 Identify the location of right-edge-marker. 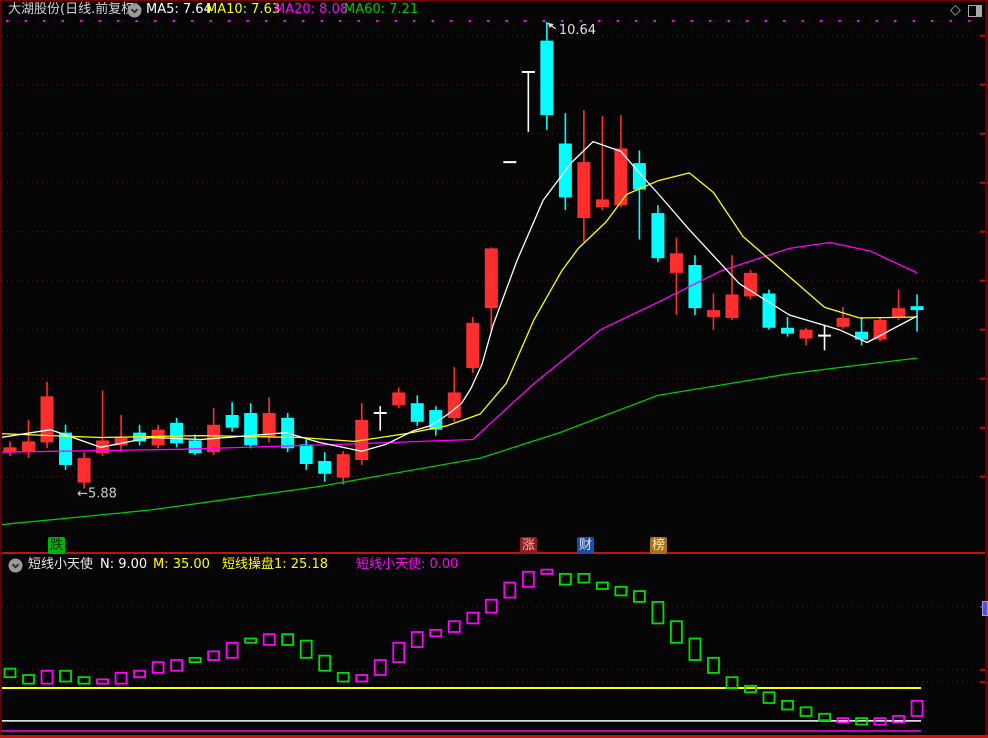
(985, 608).